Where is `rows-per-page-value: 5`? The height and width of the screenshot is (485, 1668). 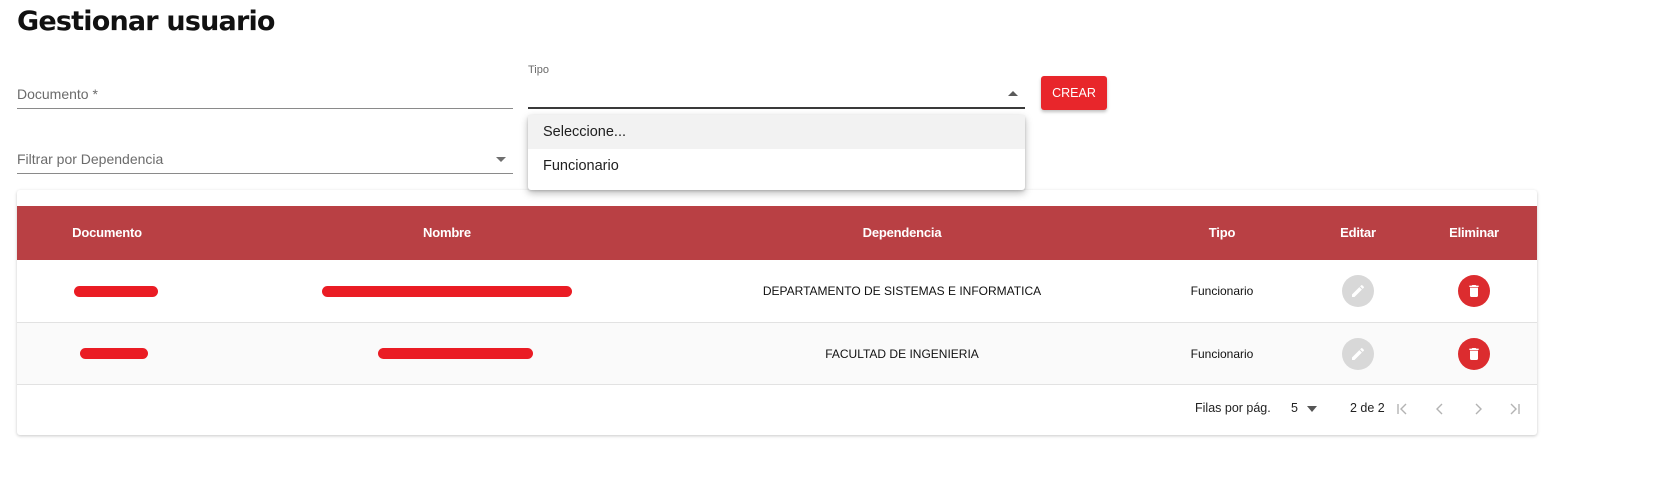 rows-per-page-value: 5 is located at coordinates (1294, 408).